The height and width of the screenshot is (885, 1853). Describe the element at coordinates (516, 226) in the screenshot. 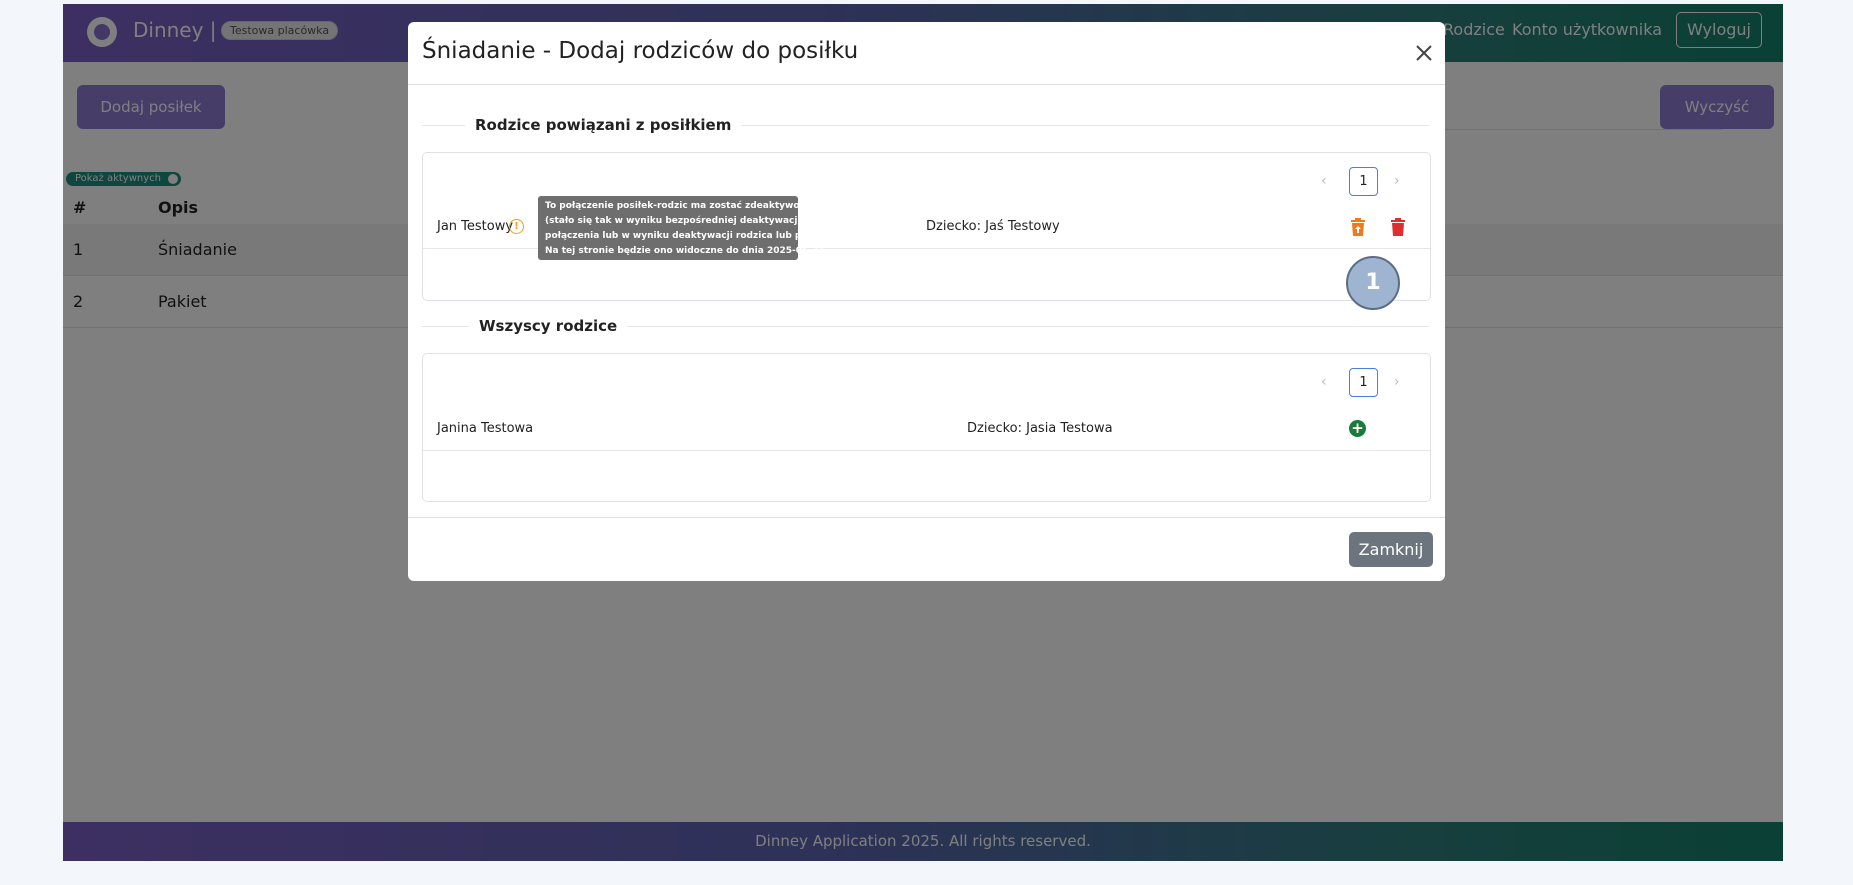

I see `warning-icon: !` at that location.